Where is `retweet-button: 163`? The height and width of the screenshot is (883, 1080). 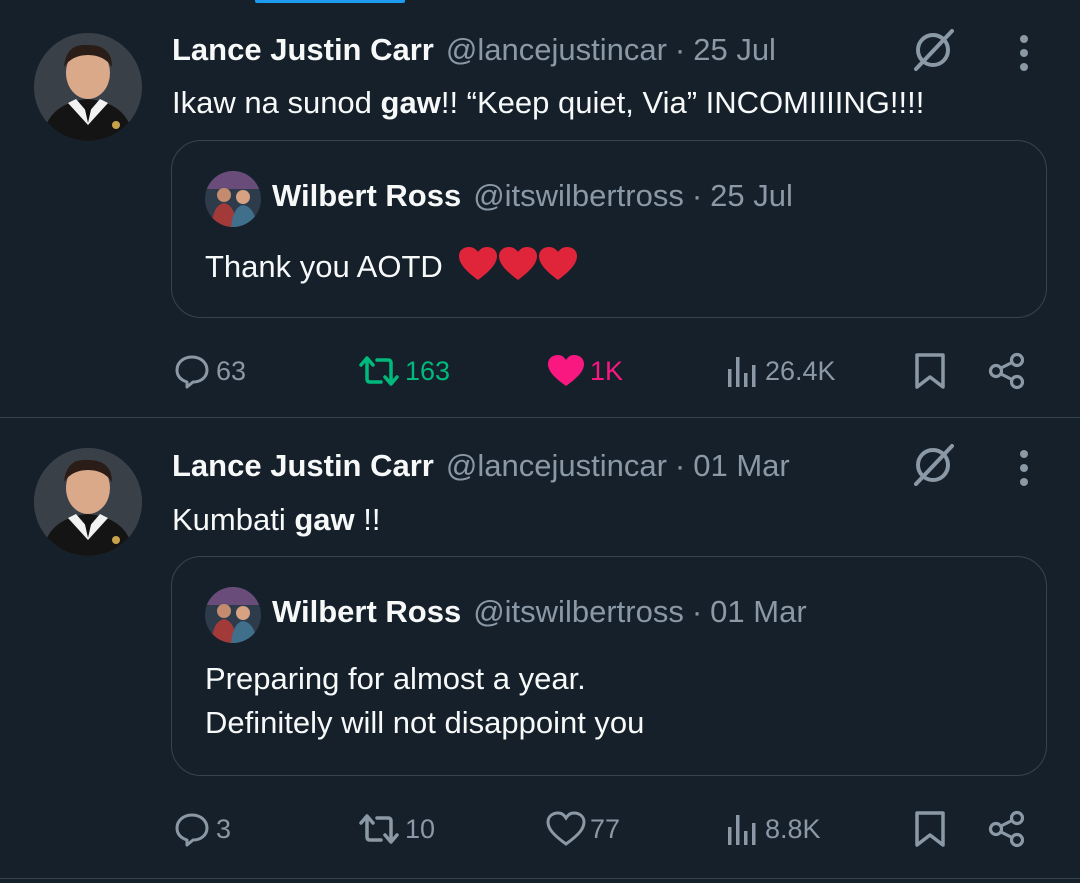
retweet-button: 163 is located at coordinates (403, 371).